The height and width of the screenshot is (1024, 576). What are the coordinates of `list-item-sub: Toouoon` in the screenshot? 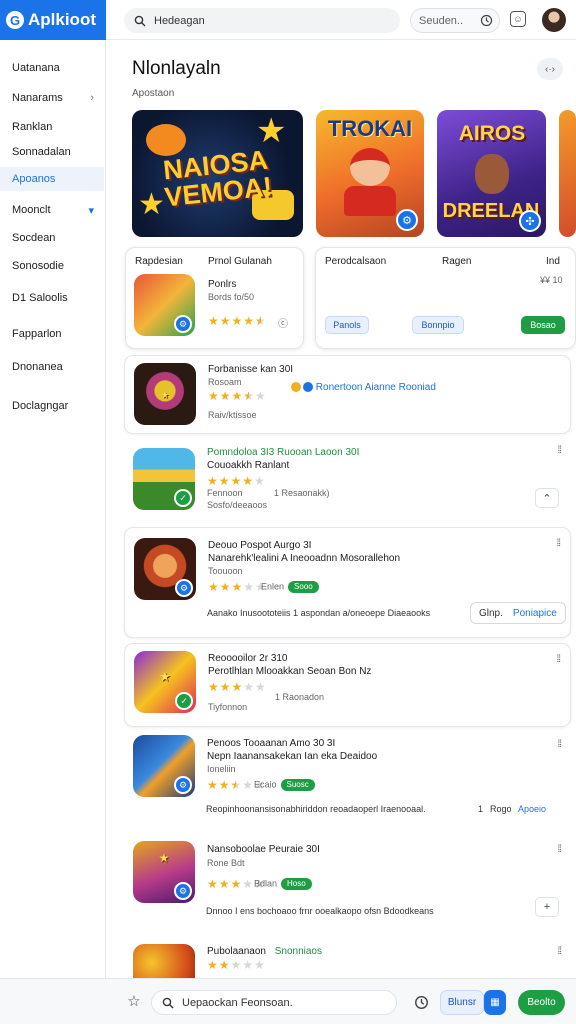 It's located at (225, 571).